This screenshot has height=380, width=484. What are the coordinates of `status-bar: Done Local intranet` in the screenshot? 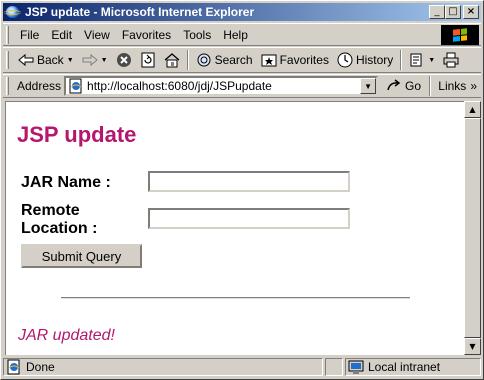 It's located at (242, 367).